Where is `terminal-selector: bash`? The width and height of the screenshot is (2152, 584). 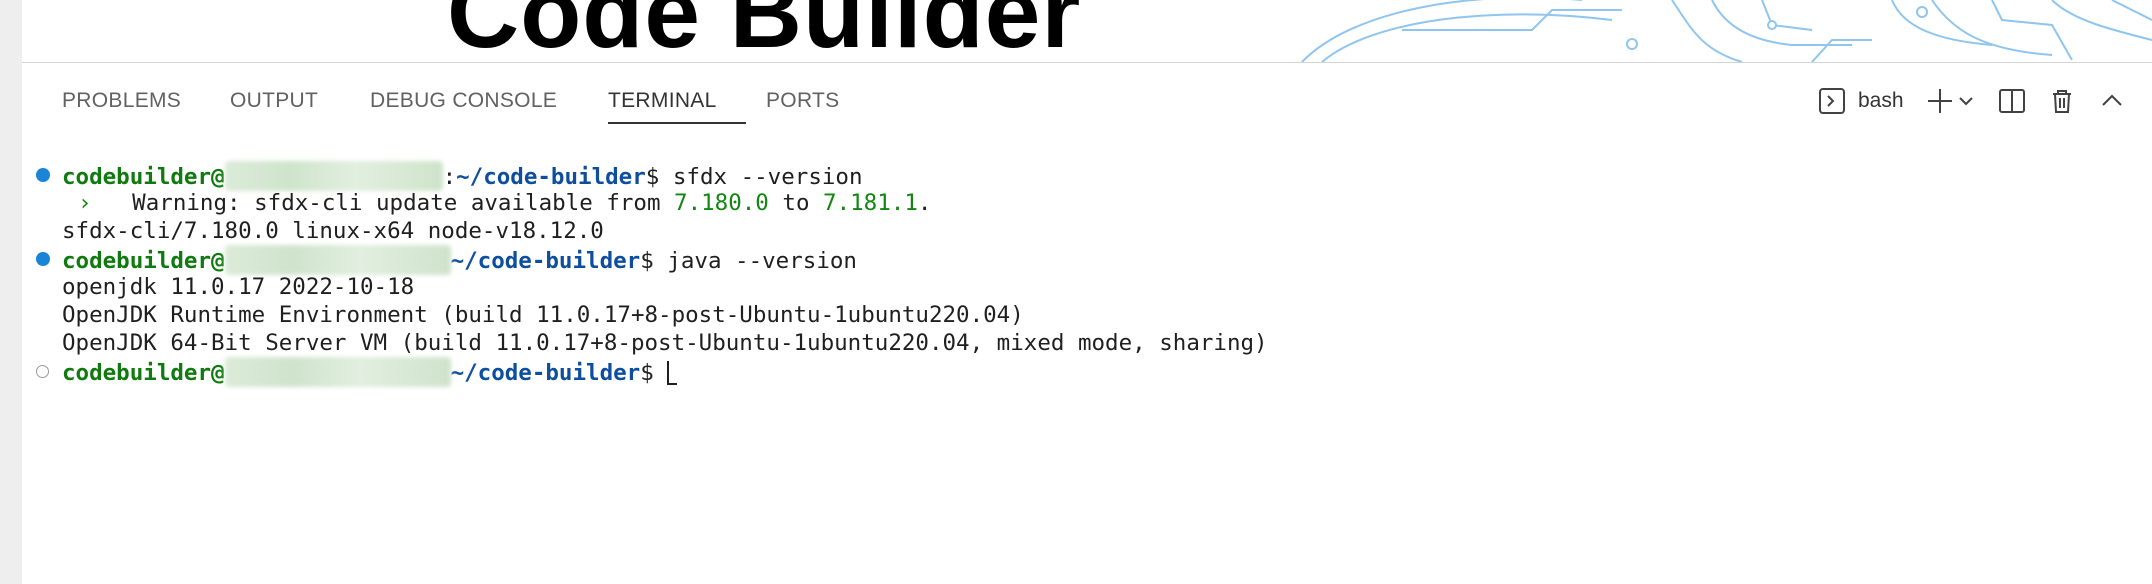
terminal-selector: bash is located at coordinates (1865, 99).